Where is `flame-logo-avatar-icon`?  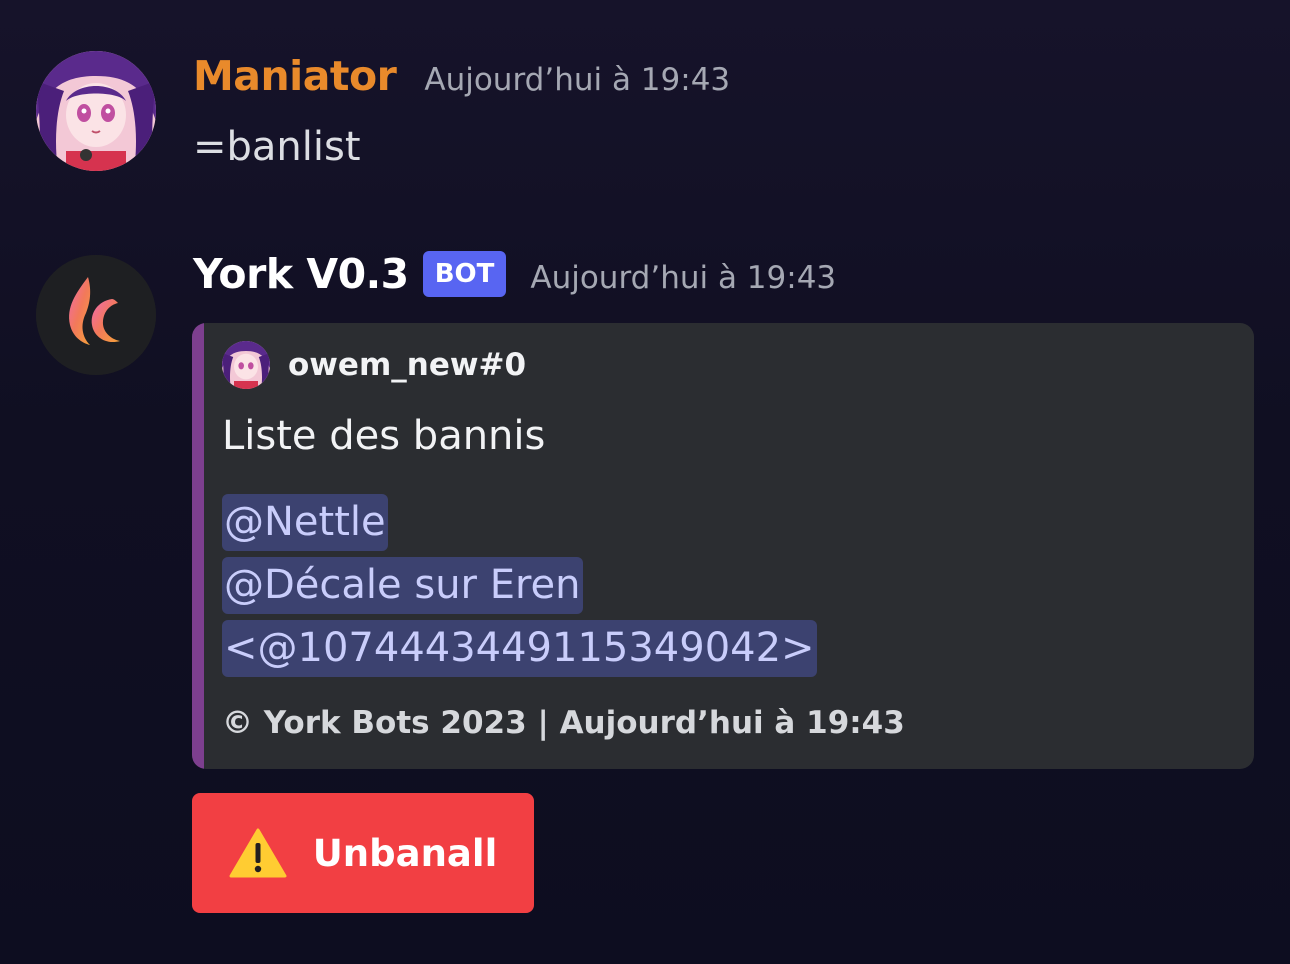
flame-logo-avatar-icon is located at coordinates (96, 315).